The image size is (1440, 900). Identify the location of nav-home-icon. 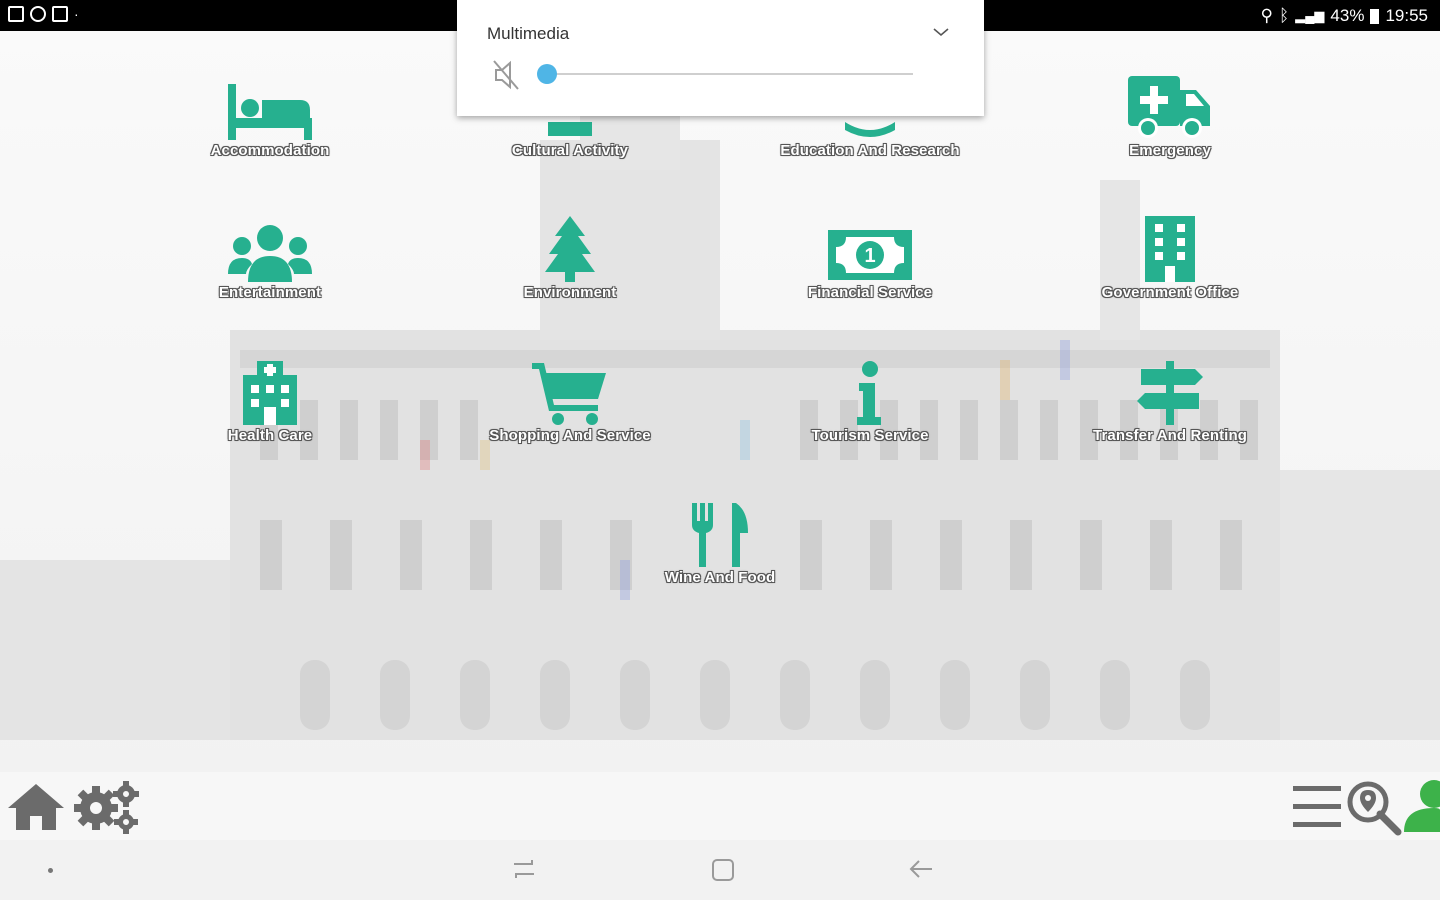
(723, 870).